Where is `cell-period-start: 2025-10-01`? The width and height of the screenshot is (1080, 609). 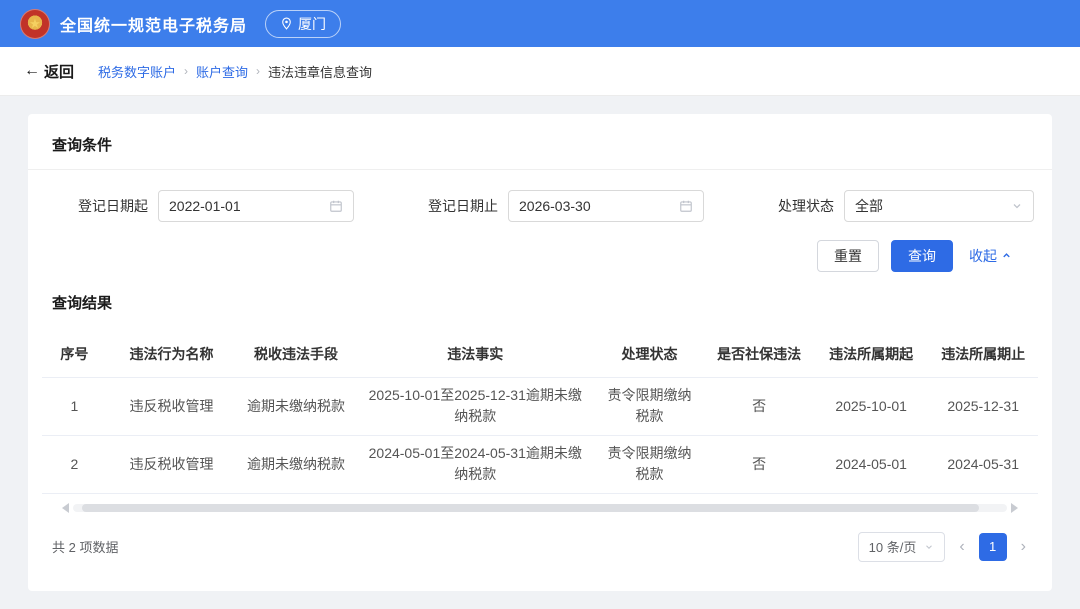
cell-period-start: 2025-10-01 is located at coordinates (871, 406).